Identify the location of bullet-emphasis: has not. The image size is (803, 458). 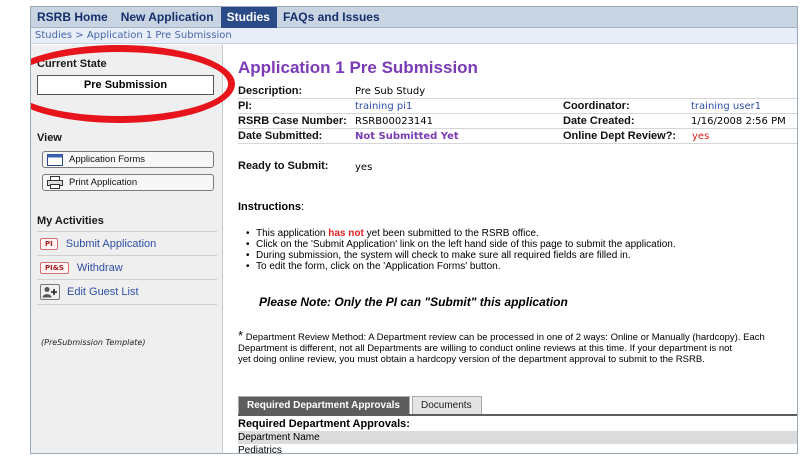
(346, 233).